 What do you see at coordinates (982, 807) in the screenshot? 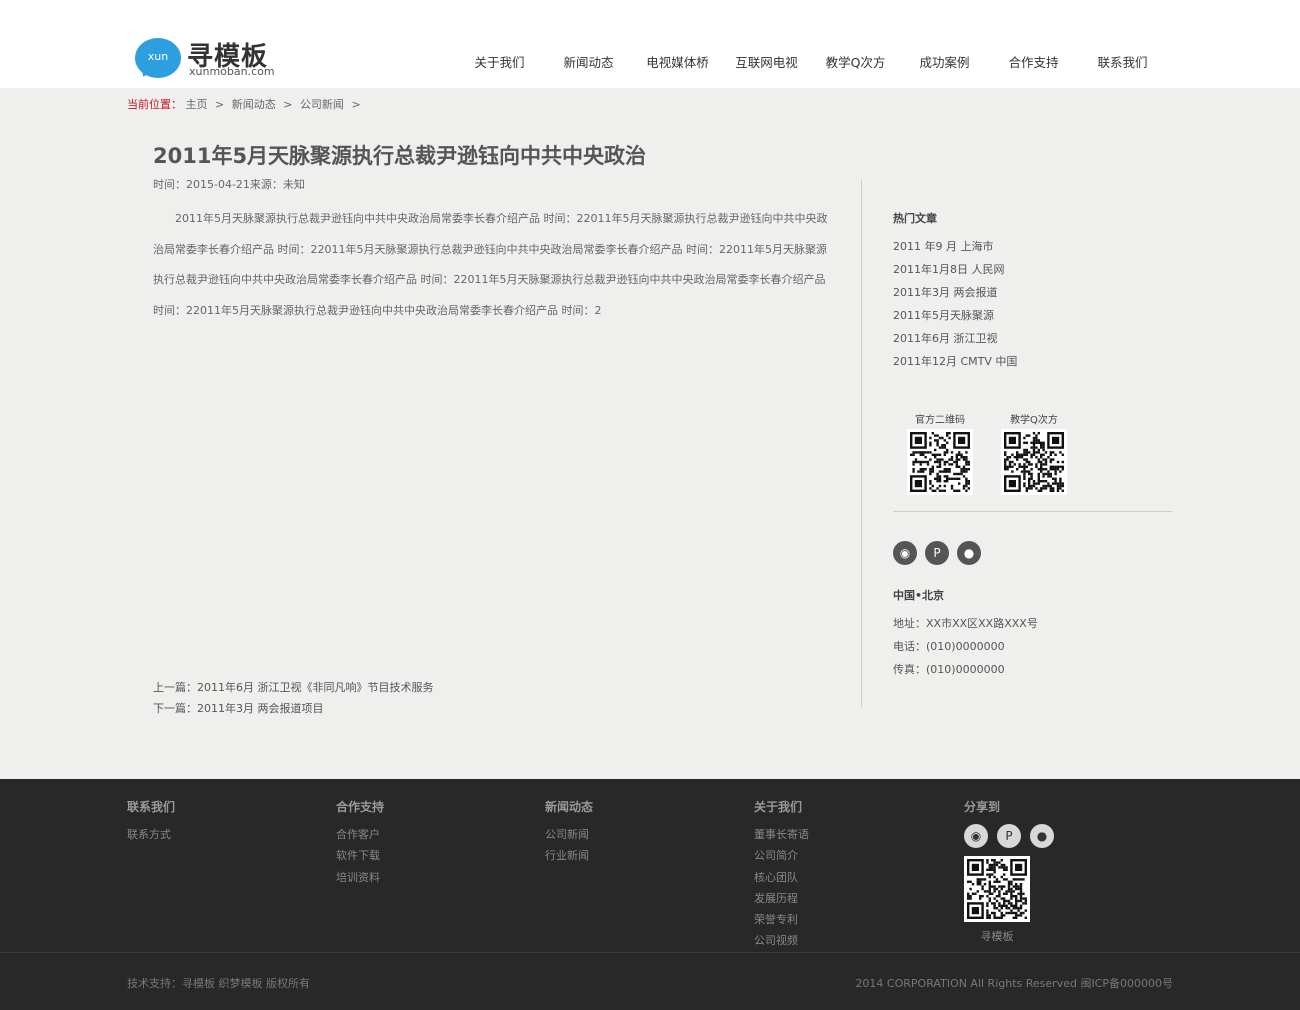
I see `share-title: 分享到` at bounding box center [982, 807].